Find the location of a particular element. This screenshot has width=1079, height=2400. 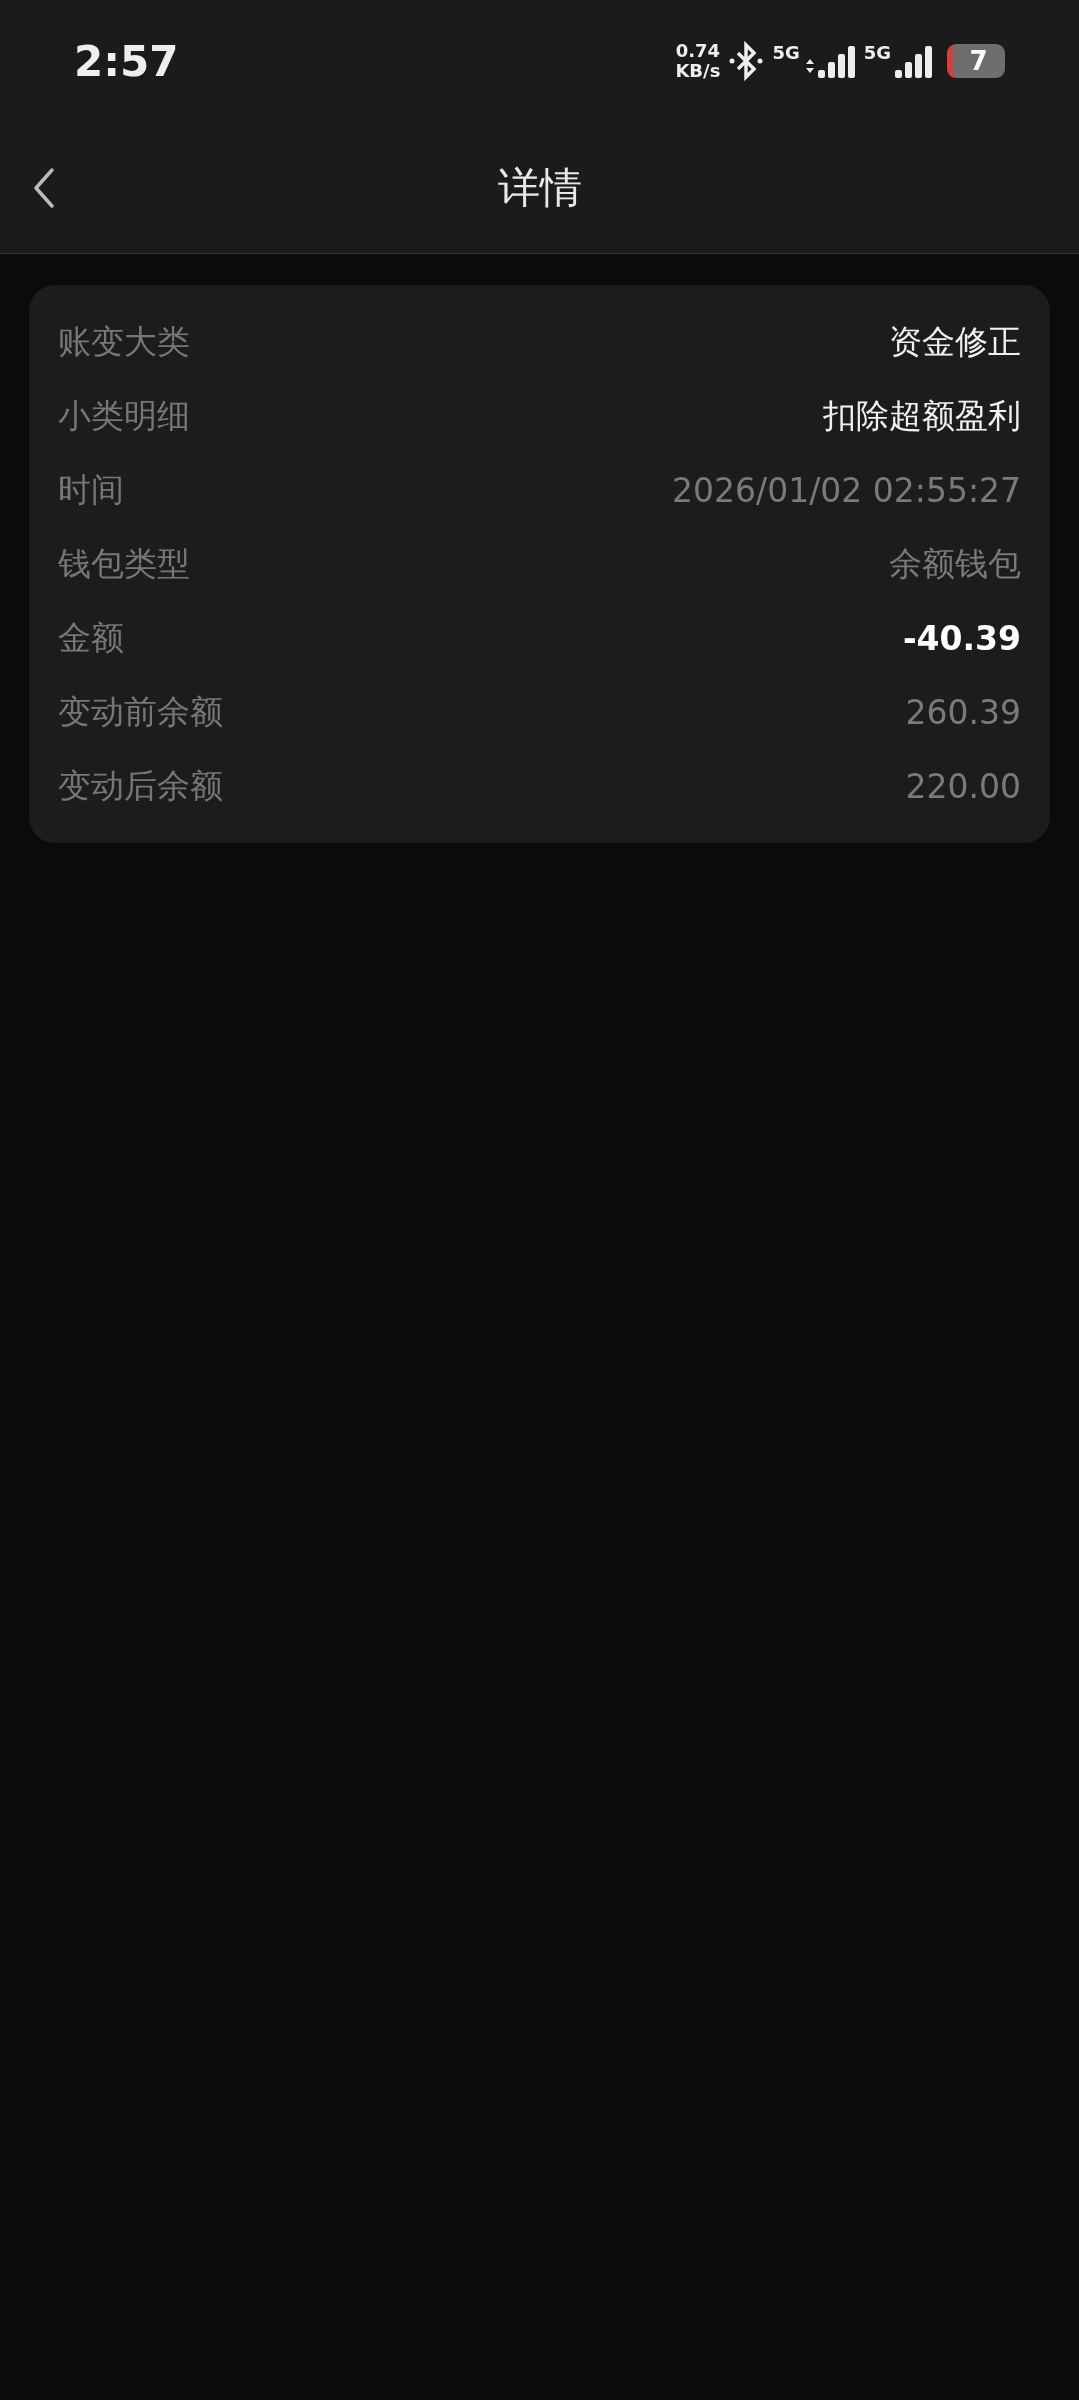

detail-value: 260.39 is located at coordinates (963, 712).